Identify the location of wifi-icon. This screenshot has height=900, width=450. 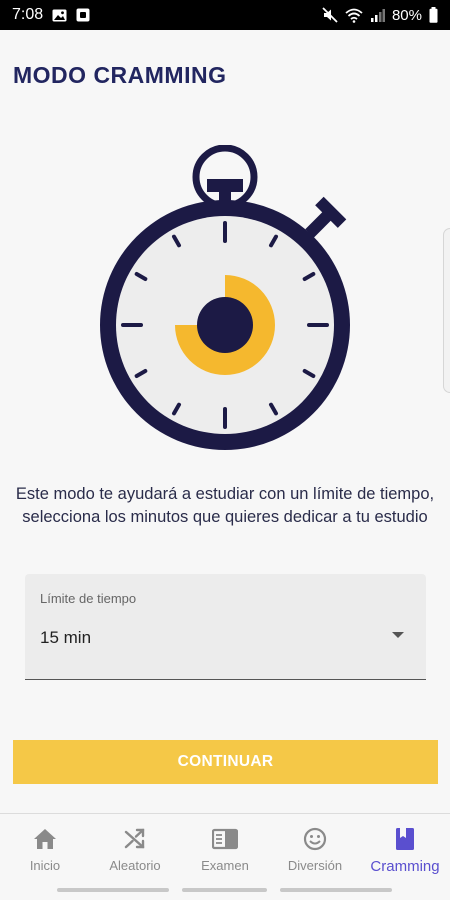
(354, 15).